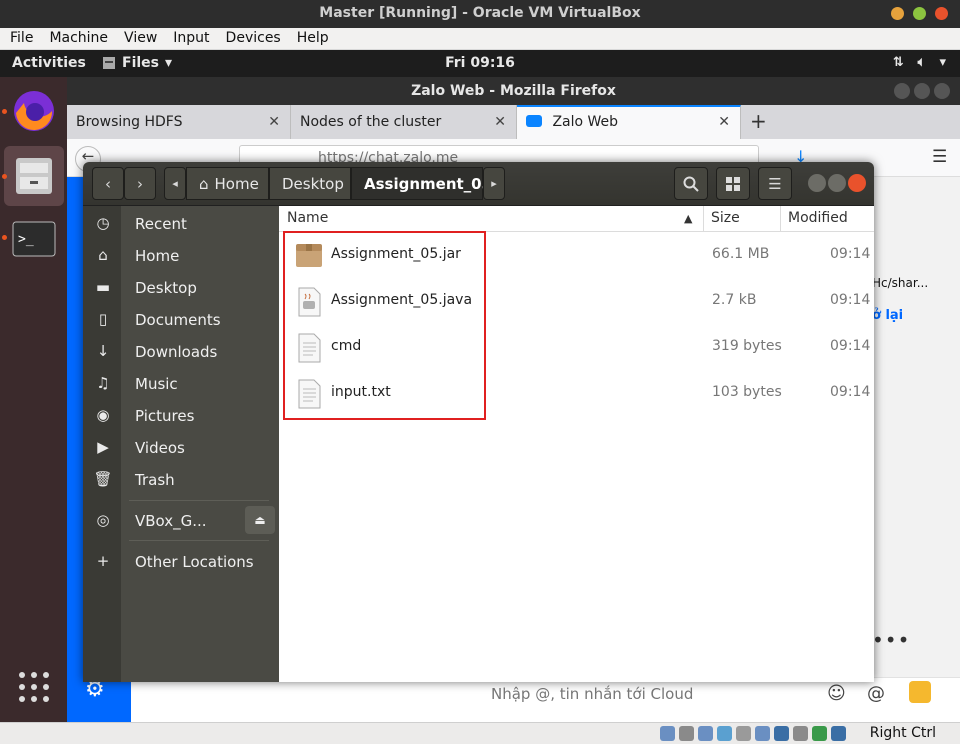 This screenshot has height=744, width=960. Describe the element at coordinates (260, 520) in the screenshot. I see `eject-button: ⏏` at that location.